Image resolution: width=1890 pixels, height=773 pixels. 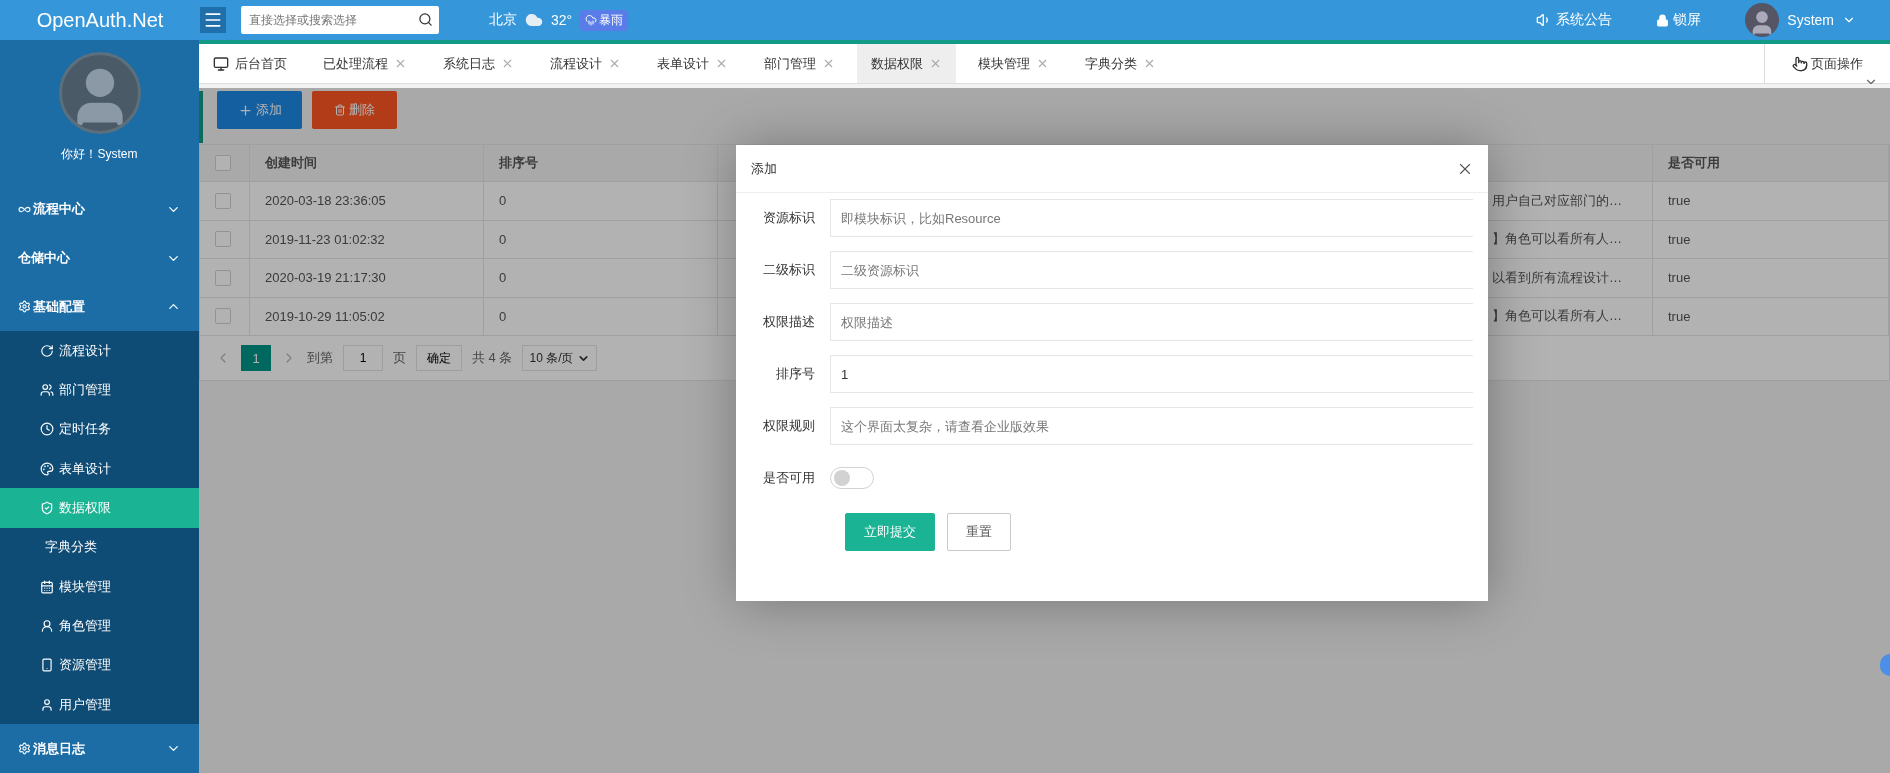 What do you see at coordinates (340, 20) in the screenshot?
I see `search-field: 直接选择或搜索选择` at bounding box center [340, 20].